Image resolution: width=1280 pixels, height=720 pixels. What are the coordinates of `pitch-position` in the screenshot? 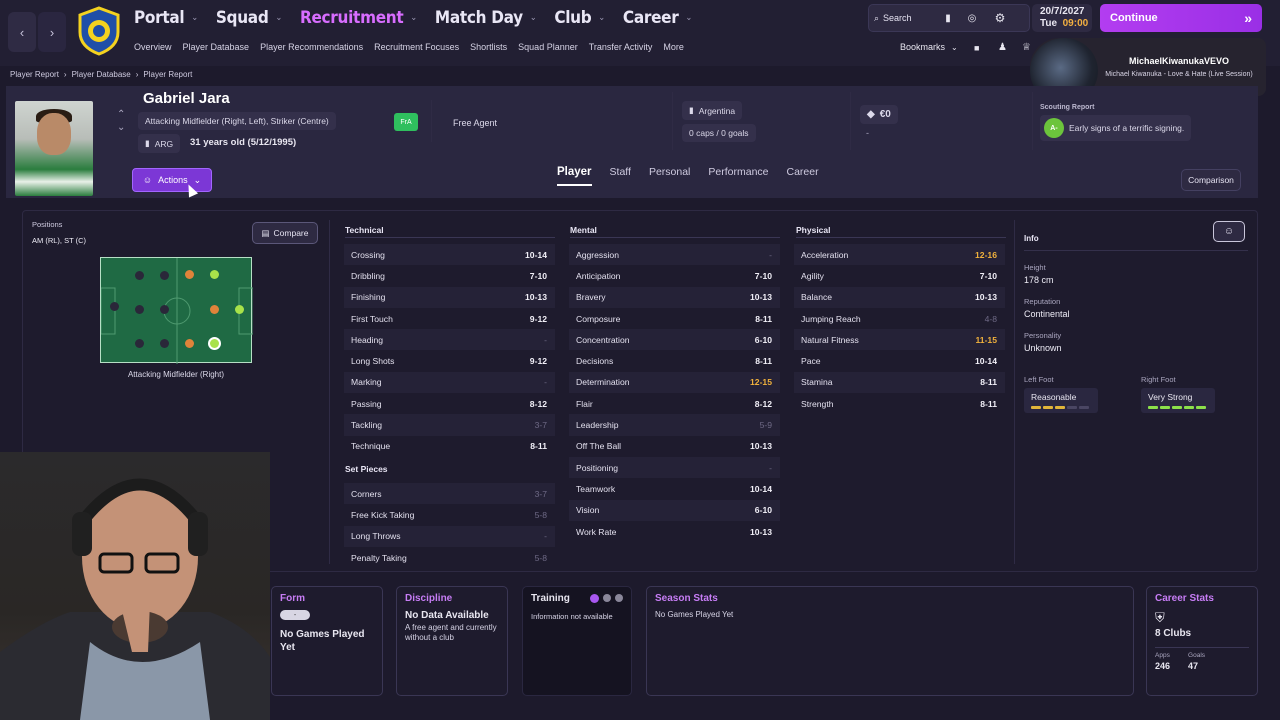 It's located at (164, 343).